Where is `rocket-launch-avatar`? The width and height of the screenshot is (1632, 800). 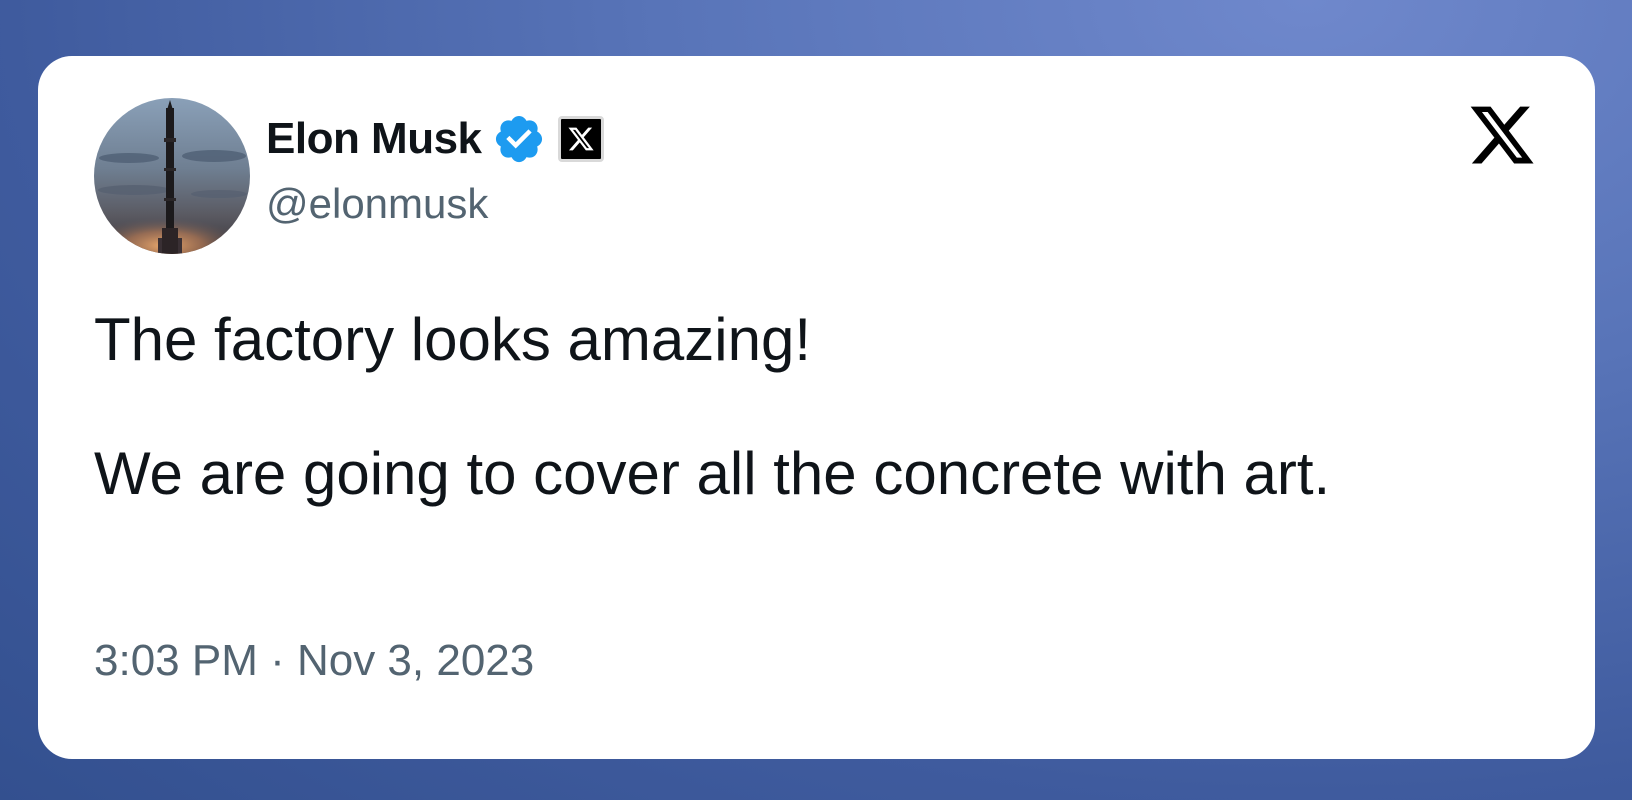 rocket-launch-avatar is located at coordinates (172, 176).